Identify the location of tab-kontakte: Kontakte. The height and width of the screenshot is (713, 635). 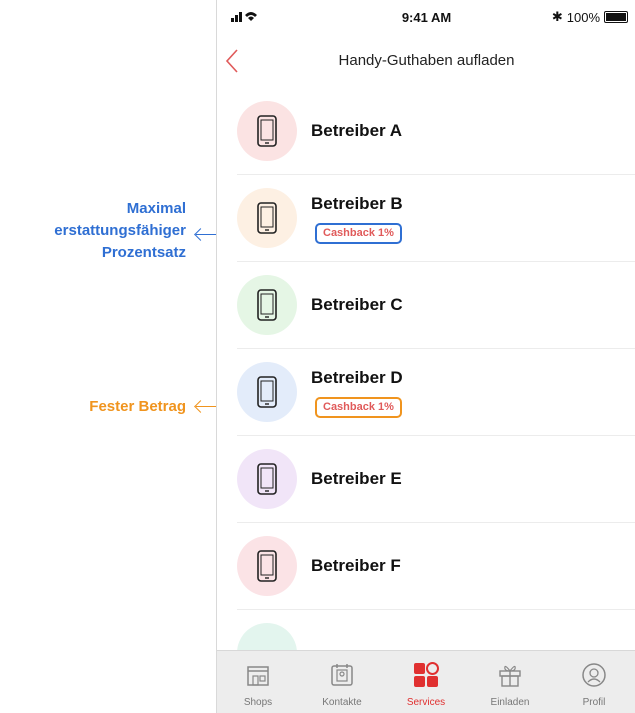
(342, 682).